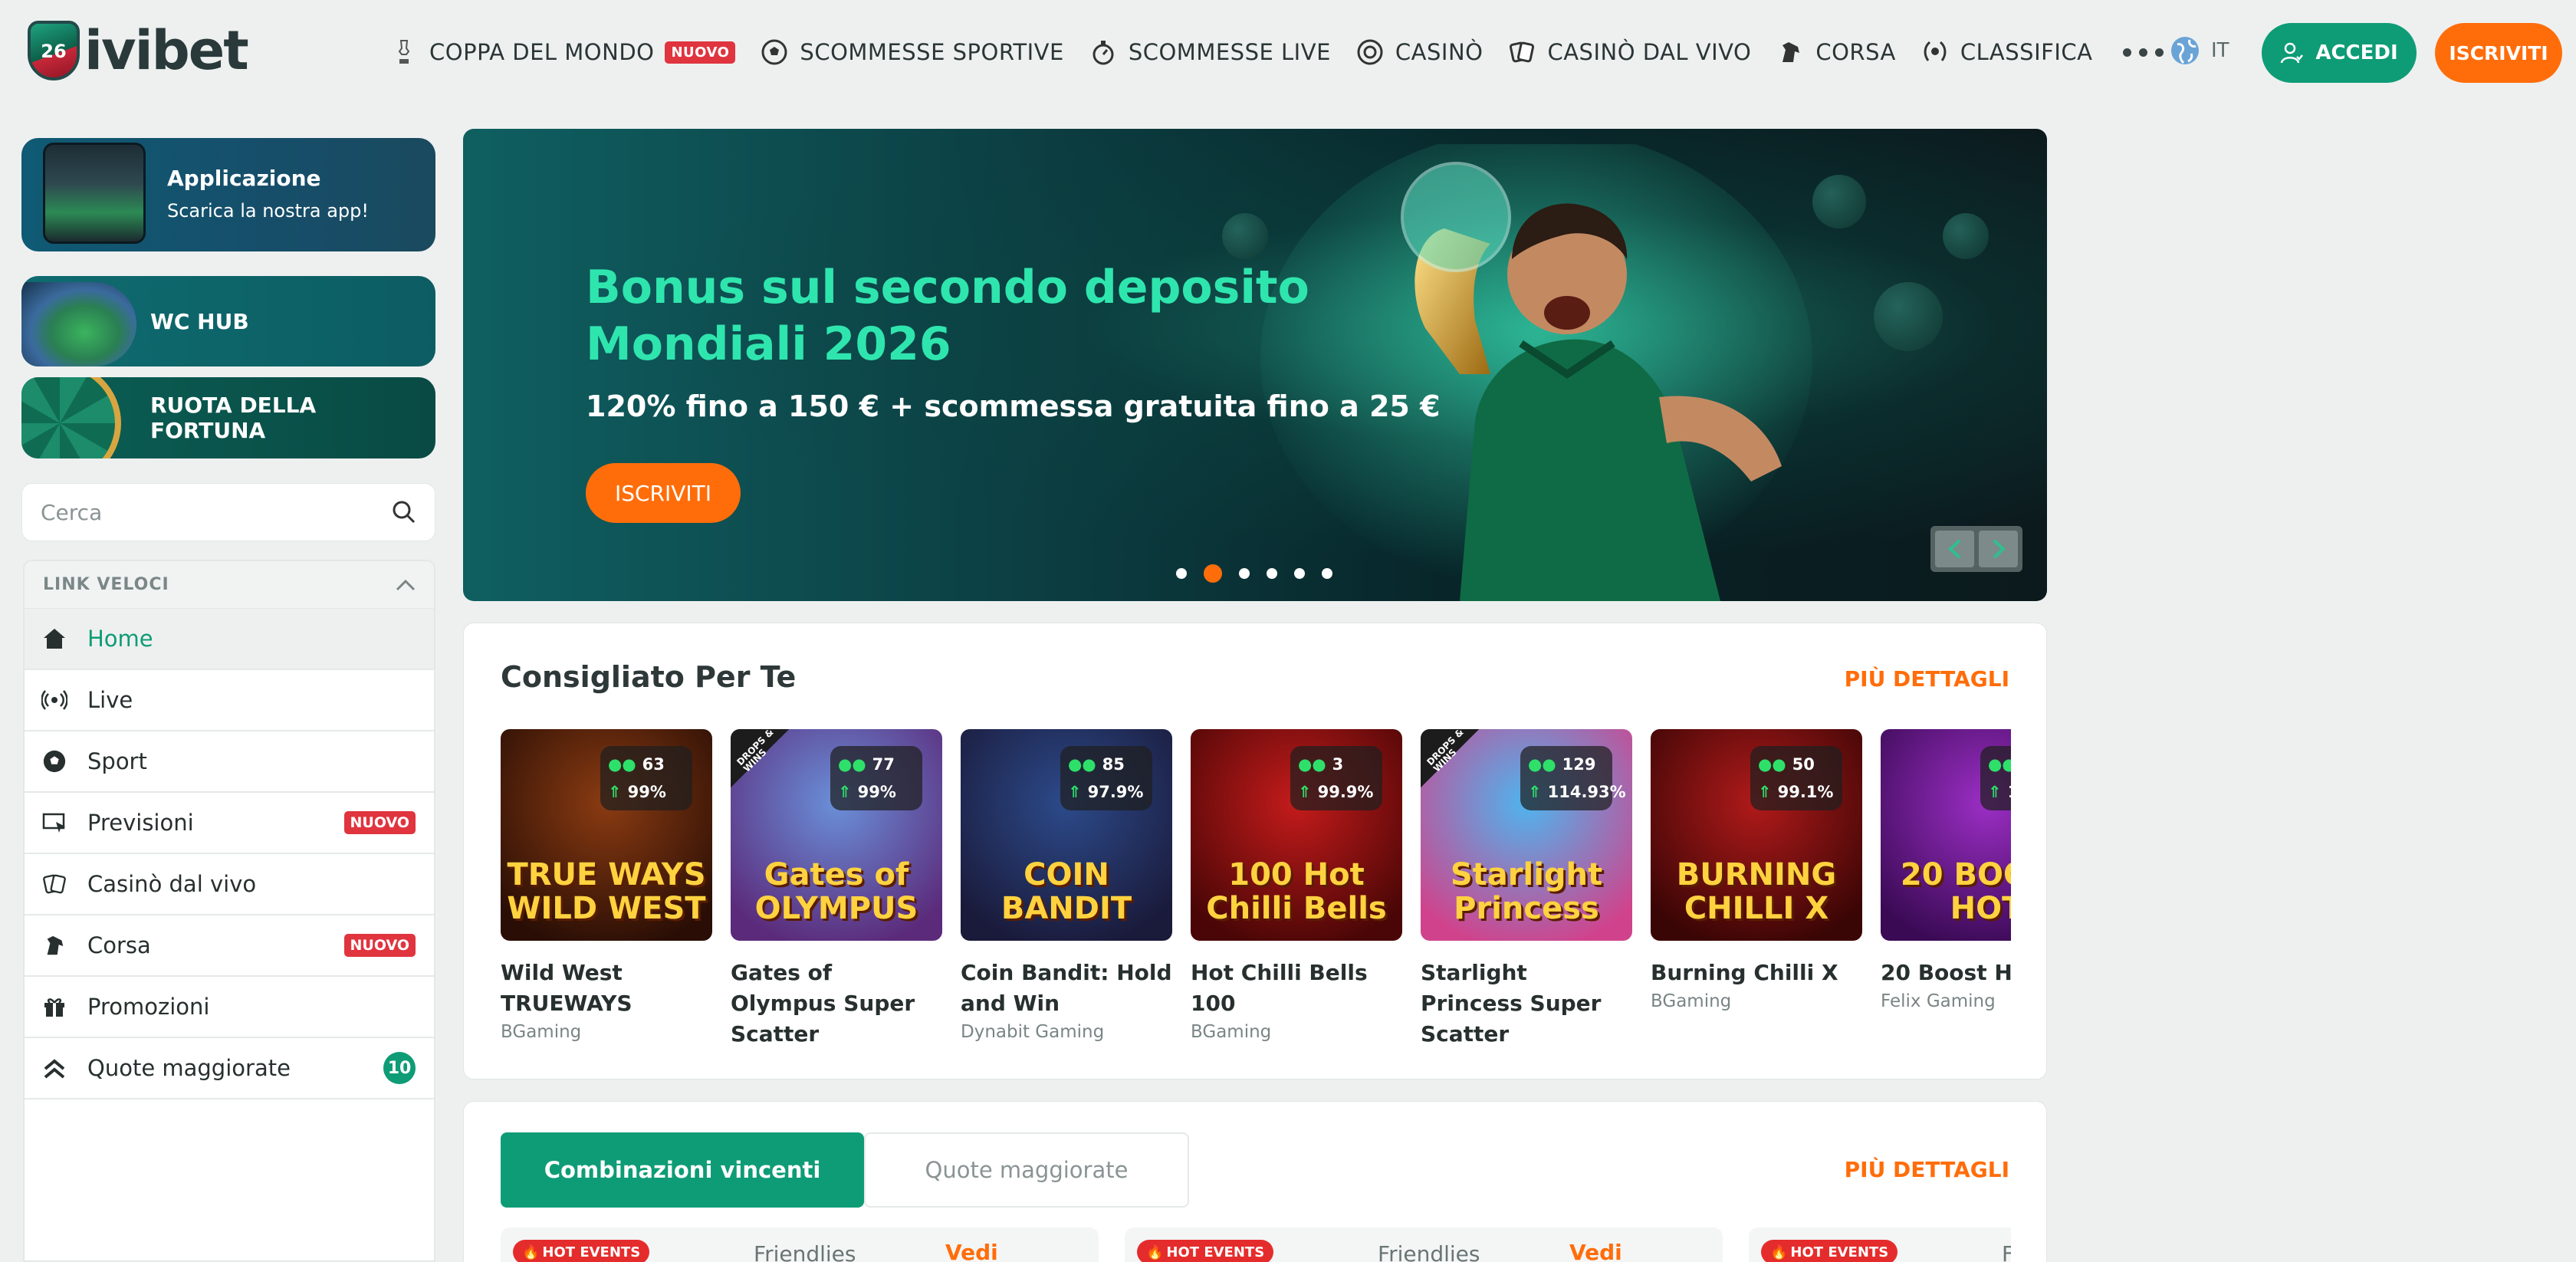  Describe the element at coordinates (229, 762) in the screenshot. I see `quick-link-sport: Sport` at that location.